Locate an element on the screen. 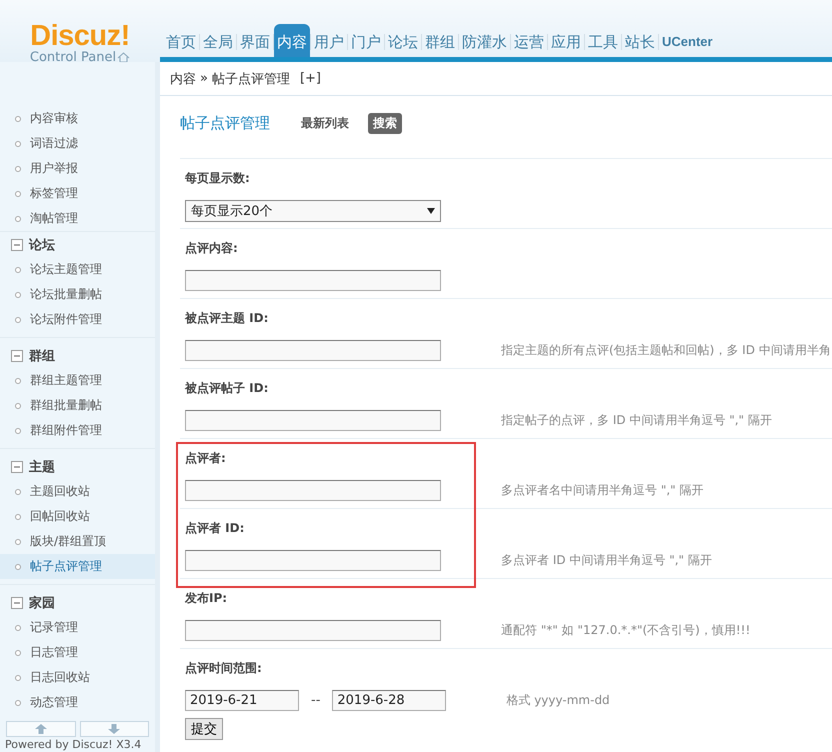 This screenshot has height=752, width=832. logo: Discuz! is located at coordinates (80, 36).